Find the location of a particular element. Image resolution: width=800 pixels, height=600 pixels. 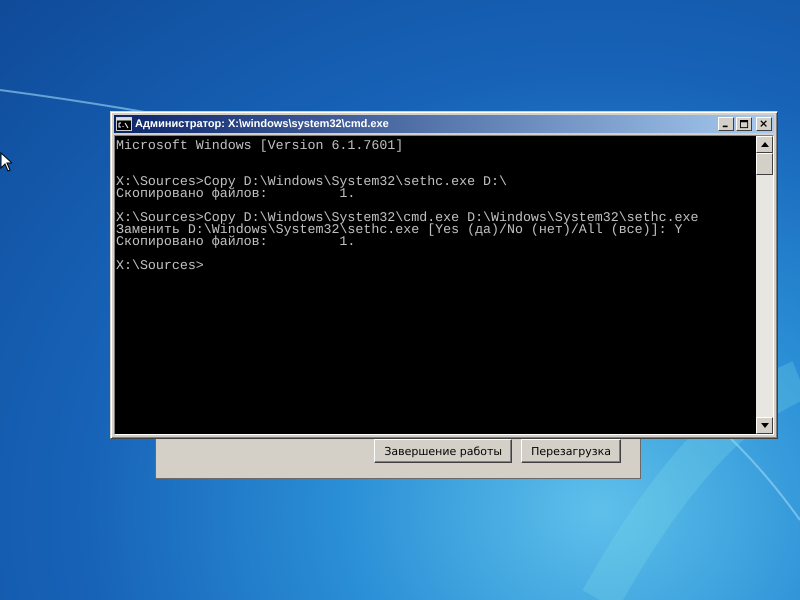

close-icon is located at coordinates (764, 124).